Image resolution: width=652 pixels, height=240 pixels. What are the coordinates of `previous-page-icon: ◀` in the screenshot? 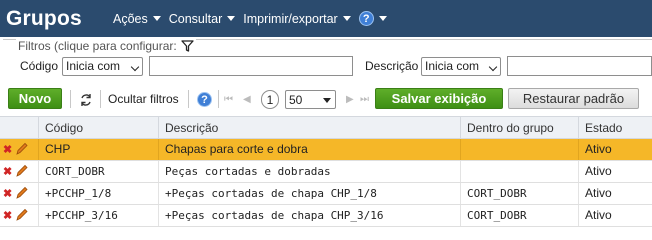 It's located at (247, 99).